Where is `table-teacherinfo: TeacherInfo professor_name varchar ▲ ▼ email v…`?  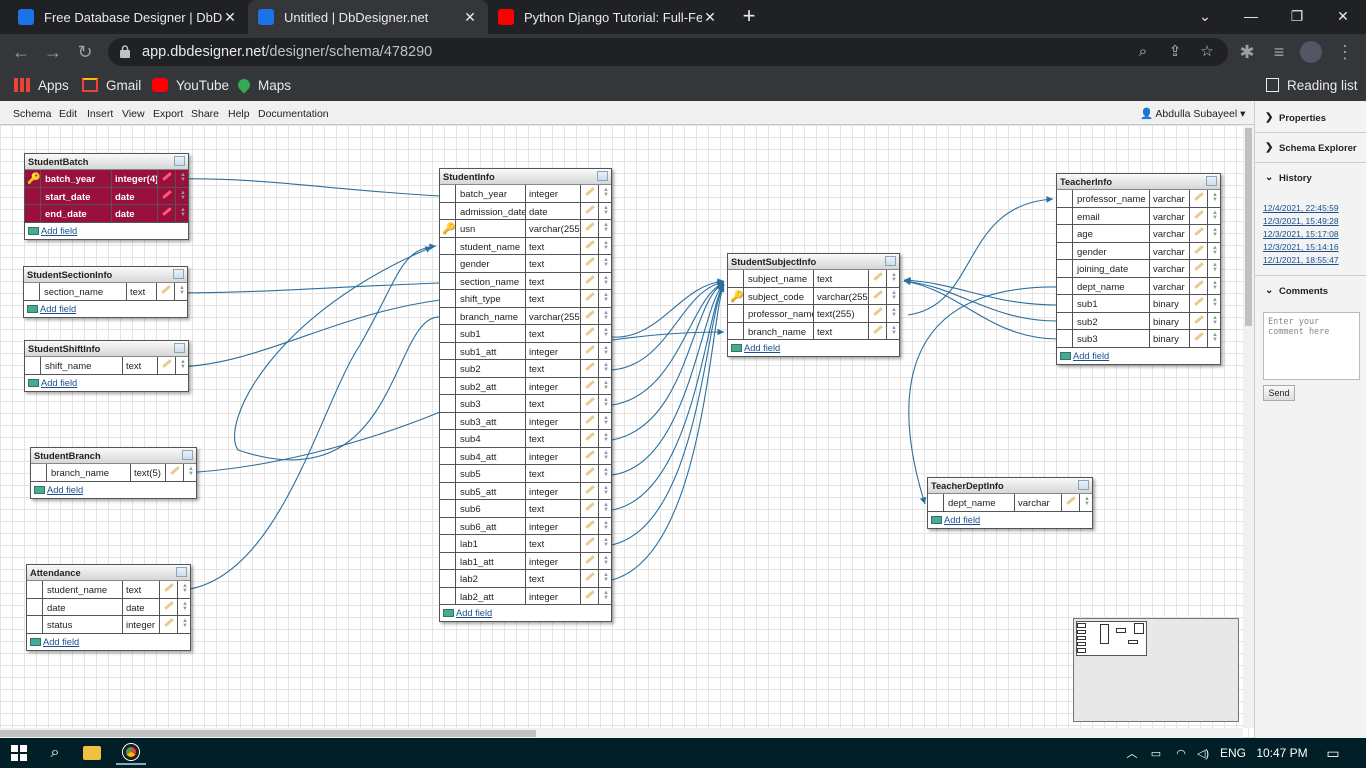
table-teacherinfo: TeacherInfo professor_name varchar ▲ ▼ email v… is located at coordinates (1138, 269).